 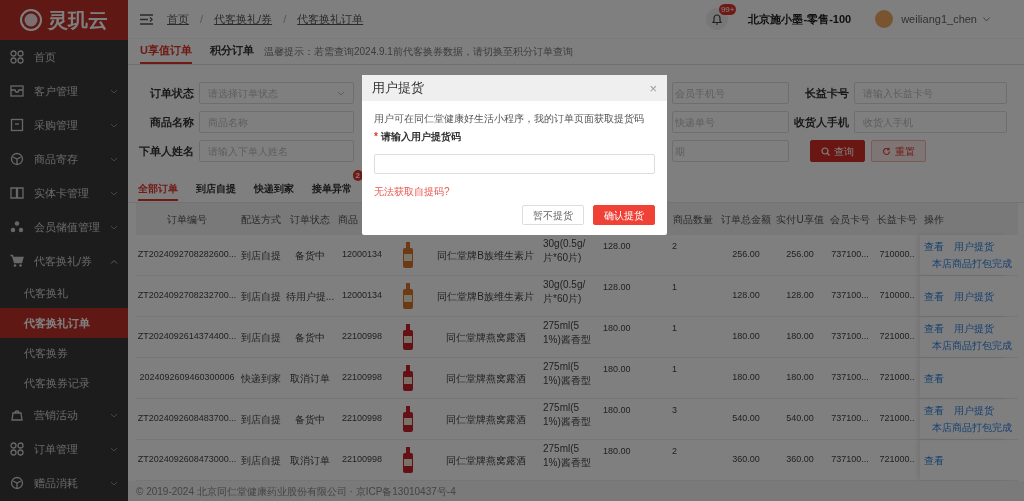 What do you see at coordinates (64, 293) in the screenshot?
I see `sidebar-subitem: 代客换礼` at bounding box center [64, 293].